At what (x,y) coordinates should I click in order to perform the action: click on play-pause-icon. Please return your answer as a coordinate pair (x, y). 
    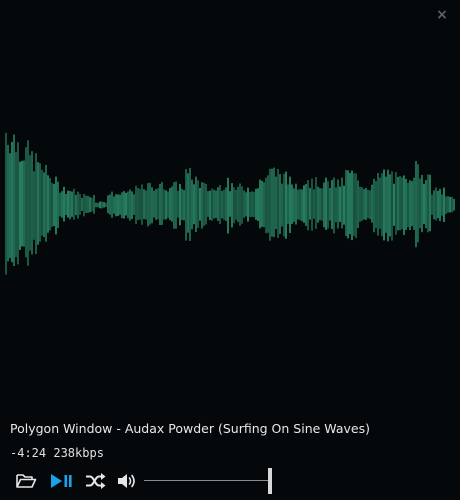
    Looking at the image, I should click on (61, 481).